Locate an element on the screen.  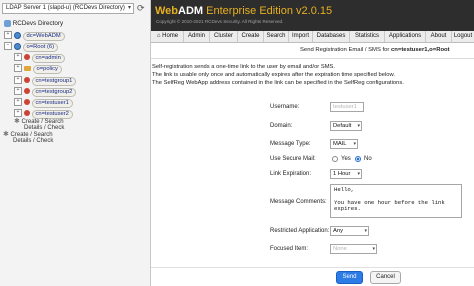
tree-node-badge: dc=WebADM is located at coordinates (43, 36).